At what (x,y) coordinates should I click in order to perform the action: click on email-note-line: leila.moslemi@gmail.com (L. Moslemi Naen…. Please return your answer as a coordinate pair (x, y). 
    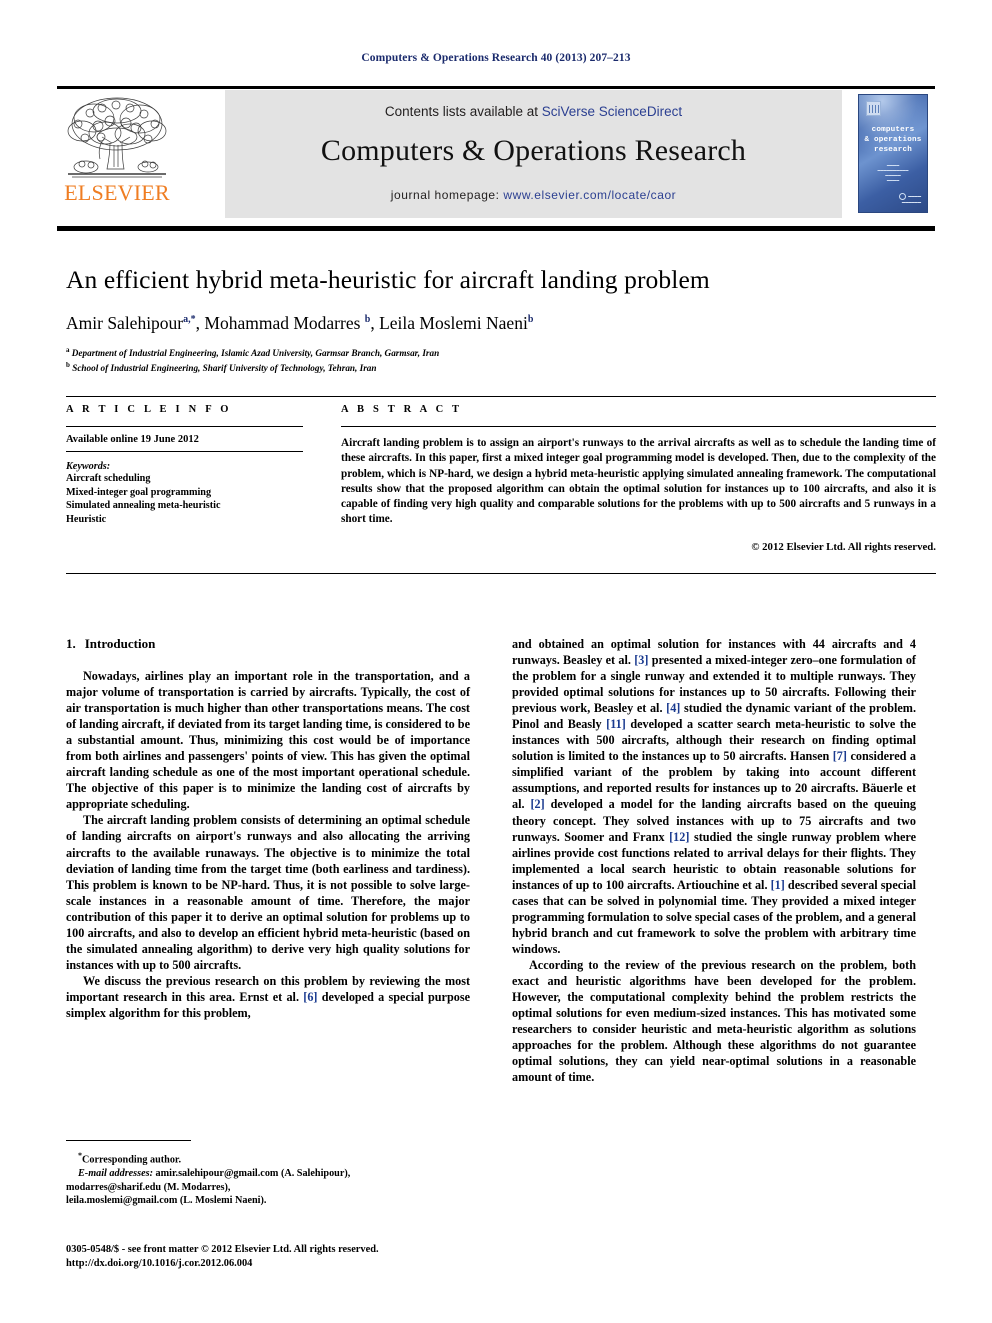
    Looking at the image, I should click on (268, 1201).